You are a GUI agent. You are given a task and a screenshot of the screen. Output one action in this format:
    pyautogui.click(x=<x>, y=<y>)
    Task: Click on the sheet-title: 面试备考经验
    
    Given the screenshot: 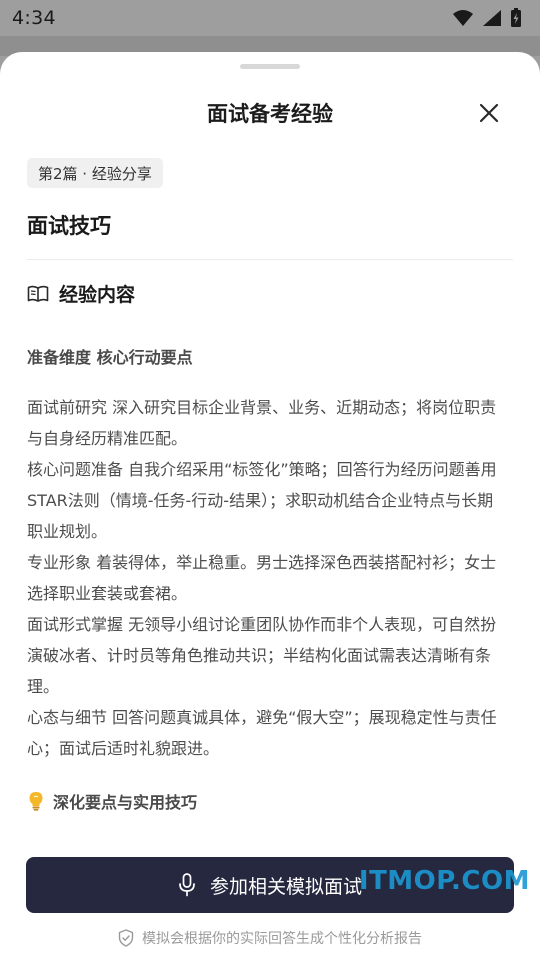 What is the action you would take?
    pyautogui.click(x=270, y=114)
    